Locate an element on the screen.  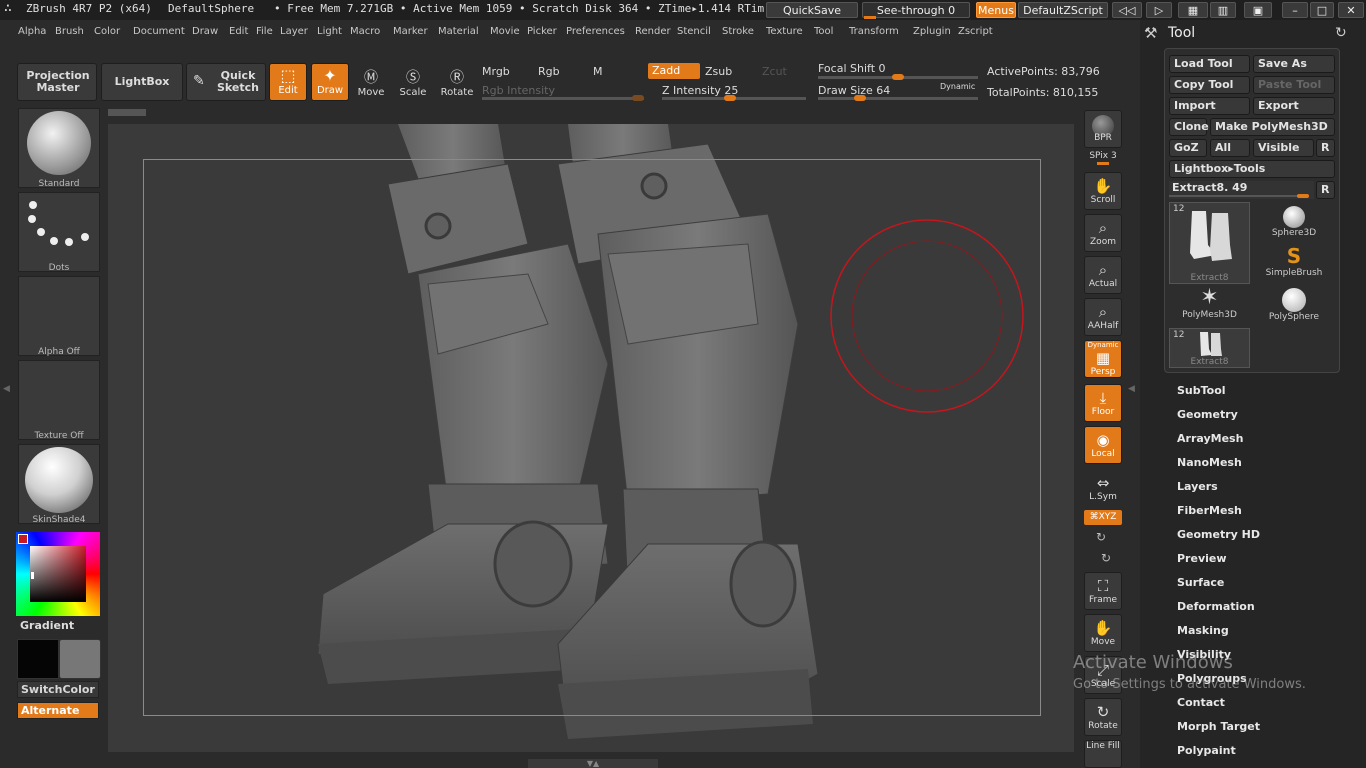
rgb-button: Rgb is located at coordinates (549, 71).